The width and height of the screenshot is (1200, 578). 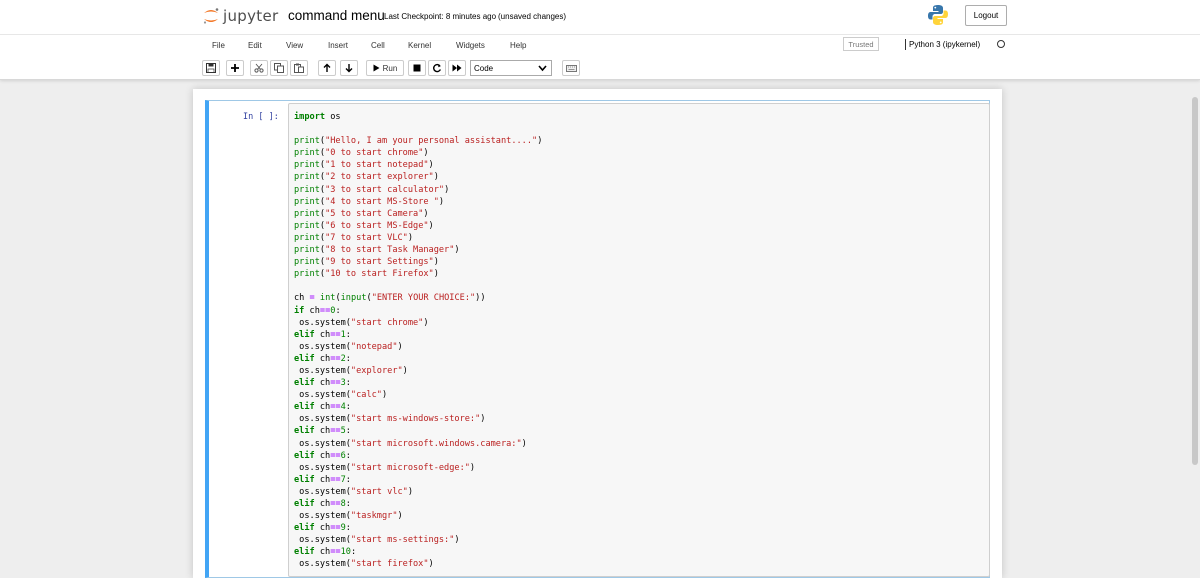 I want to click on page-scrollbar, so click(x=1195, y=281).